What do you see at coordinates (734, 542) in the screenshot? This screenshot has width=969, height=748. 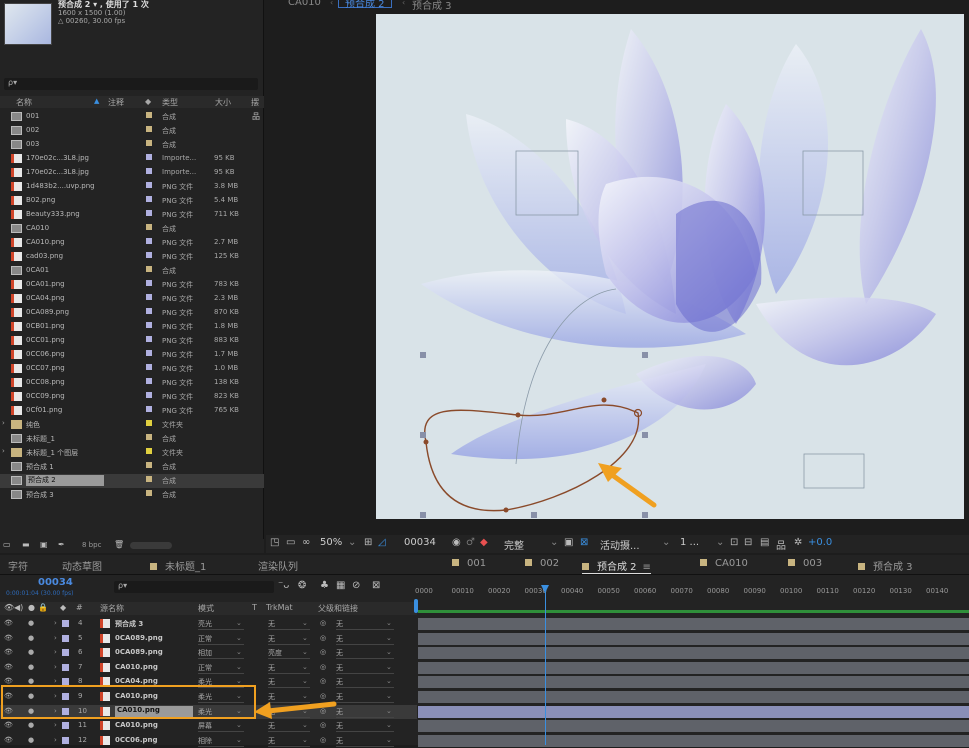 I see `layout-icon: ⊡` at bounding box center [734, 542].